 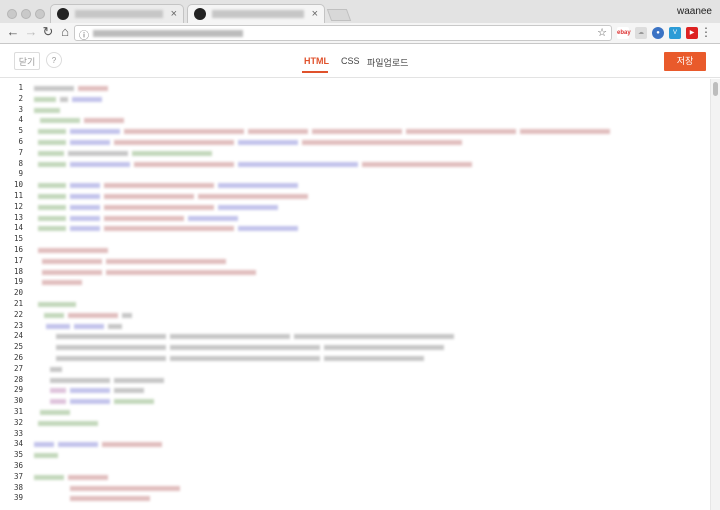 What do you see at coordinates (18, 465) in the screenshot?
I see `line-number: 36` at bounding box center [18, 465].